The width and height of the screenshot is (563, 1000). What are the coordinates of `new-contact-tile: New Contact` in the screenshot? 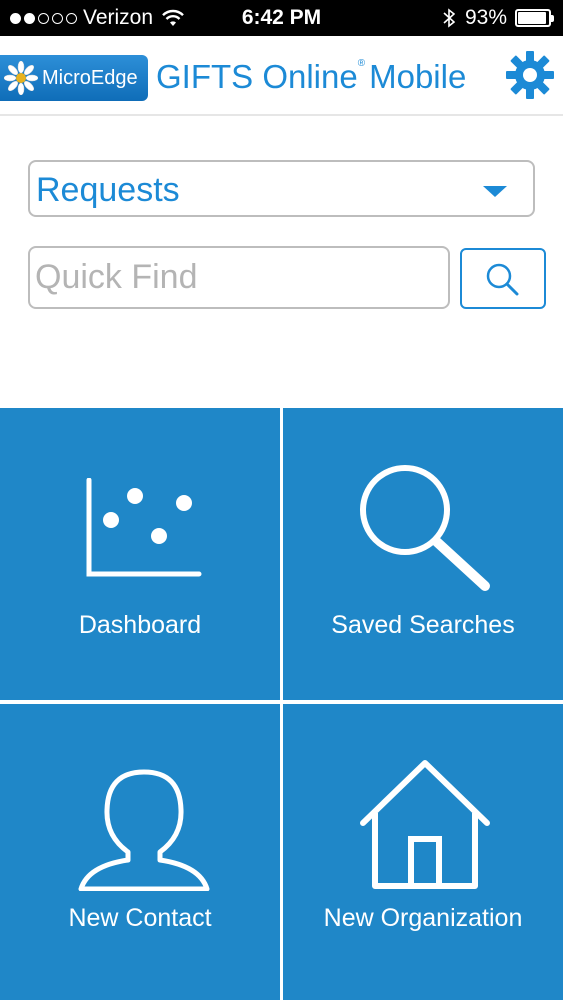 It's located at (140, 852).